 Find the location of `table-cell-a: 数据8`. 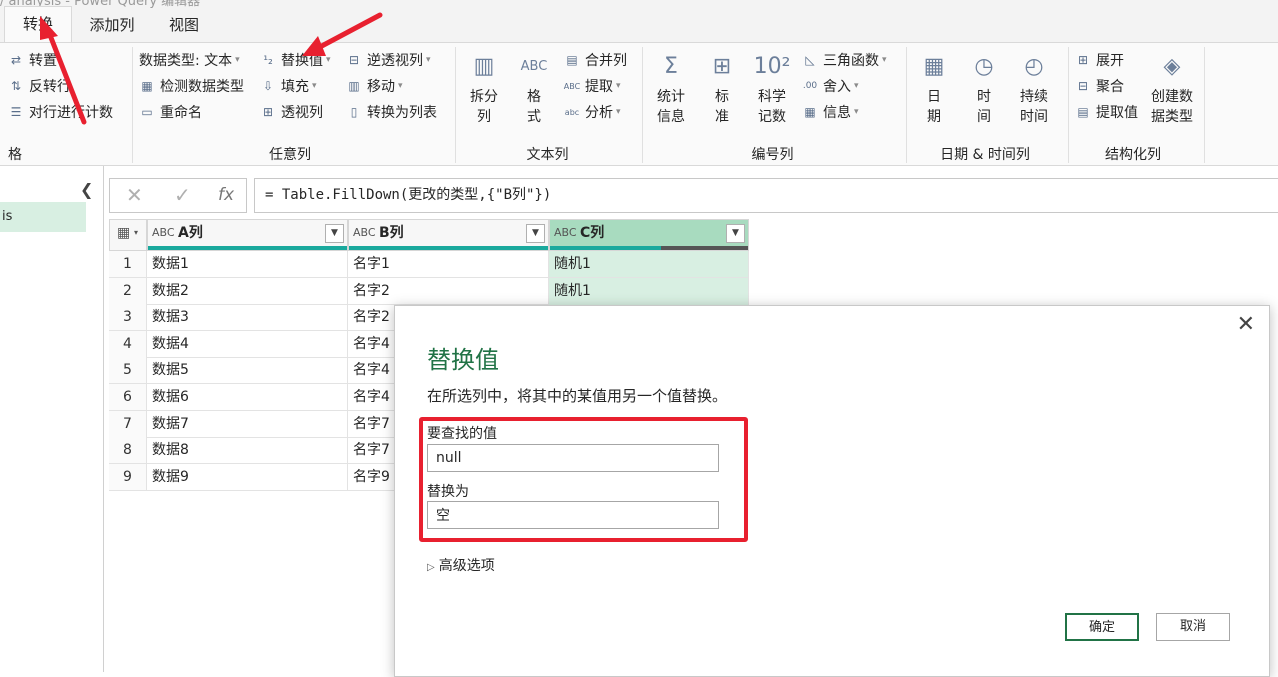

table-cell-a: 数据8 is located at coordinates (247, 451).